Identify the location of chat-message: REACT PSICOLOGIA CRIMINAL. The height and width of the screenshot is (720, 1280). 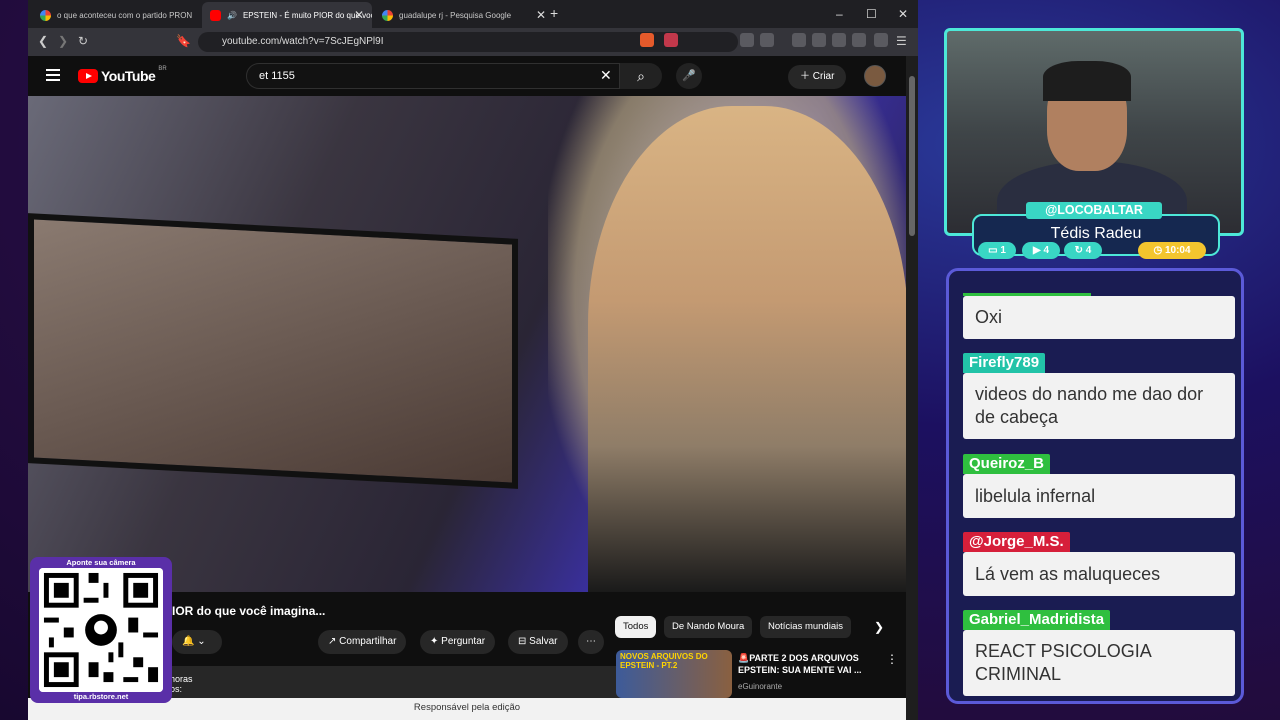
(1099, 663).